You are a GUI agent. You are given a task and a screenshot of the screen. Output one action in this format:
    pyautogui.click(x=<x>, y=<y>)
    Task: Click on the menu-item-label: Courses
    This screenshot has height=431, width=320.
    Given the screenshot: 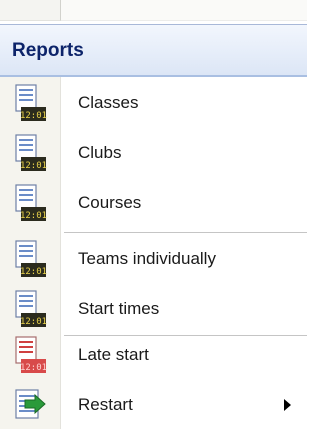 What is the action you would take?
    pyautogui.click(x=110, y=202)
    